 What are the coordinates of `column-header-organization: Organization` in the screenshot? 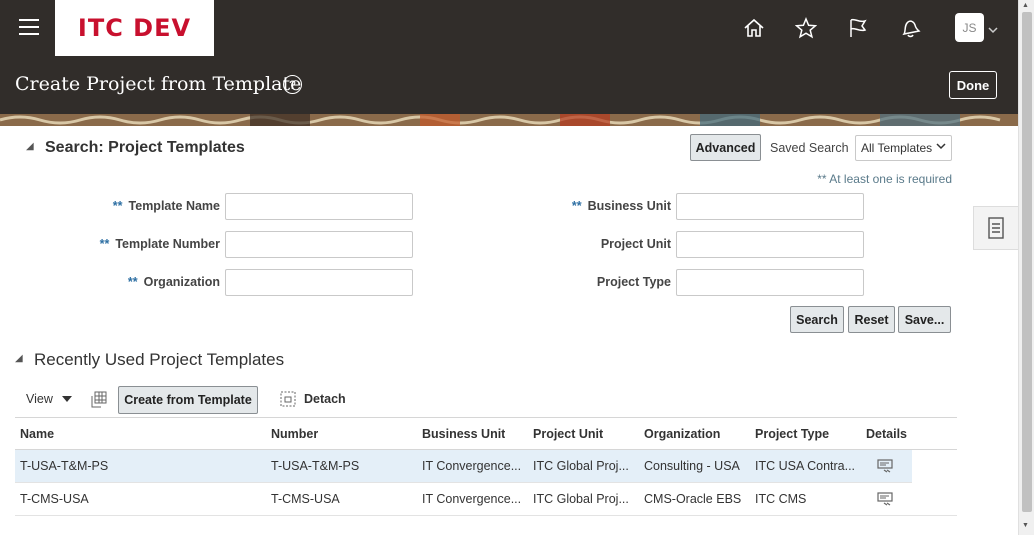 It's located at (682, 434).